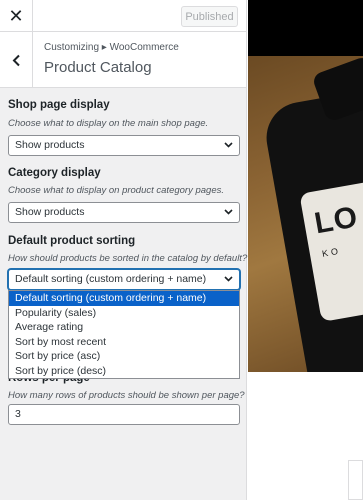 This screenshot has width=363, height=500. Describe the element at coordinates (111, 47) in the screenshot. I see `breadcrumb: Customizing ▸ WooCommerce` at that location.